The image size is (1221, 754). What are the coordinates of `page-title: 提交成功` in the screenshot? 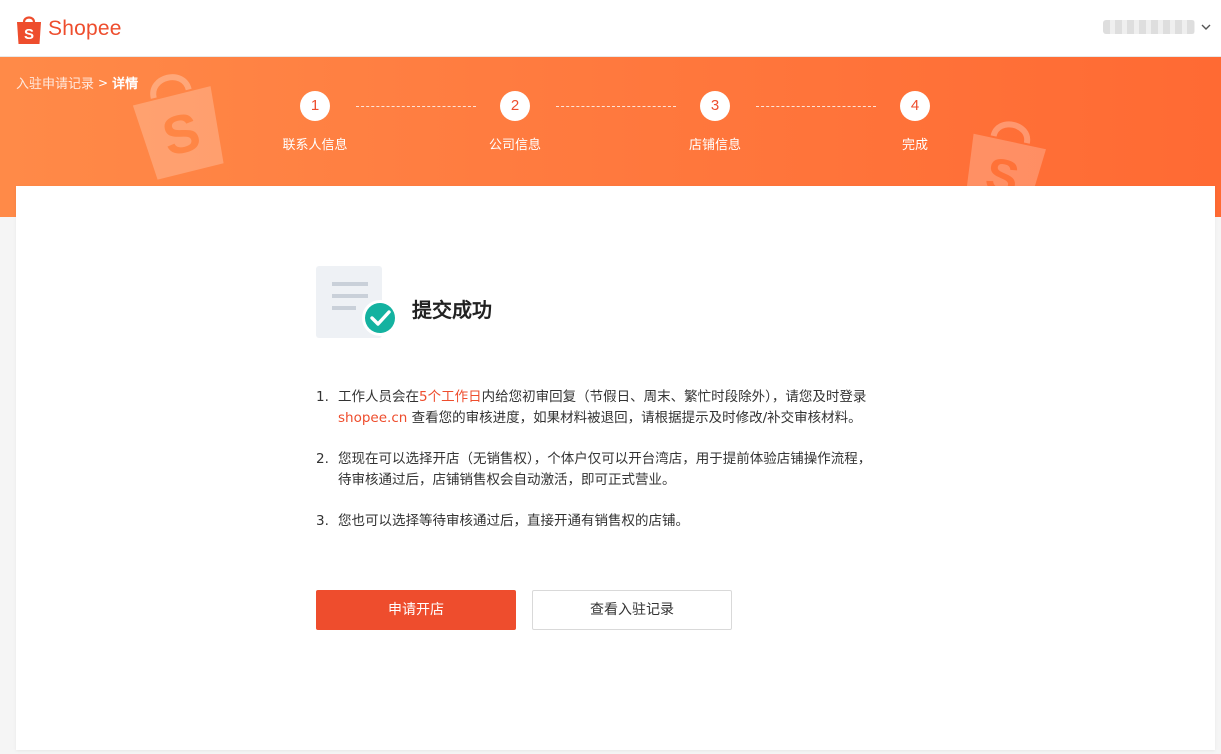 It's located at (452, 310).